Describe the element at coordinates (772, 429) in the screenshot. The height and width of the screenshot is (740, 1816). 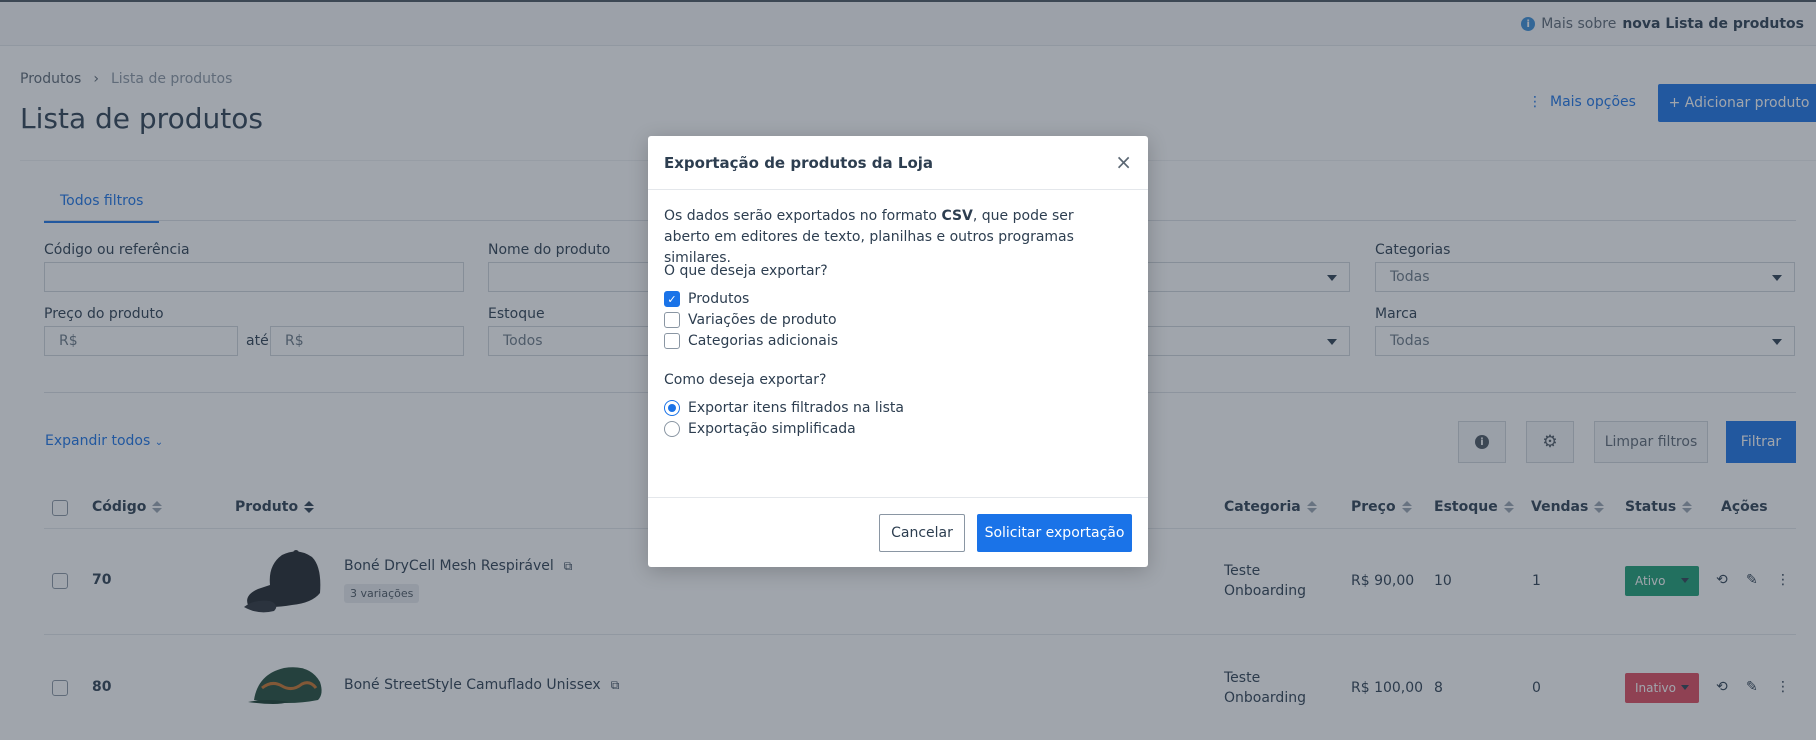
I see `simplified-option-label: Exportação simplificada` at that location.